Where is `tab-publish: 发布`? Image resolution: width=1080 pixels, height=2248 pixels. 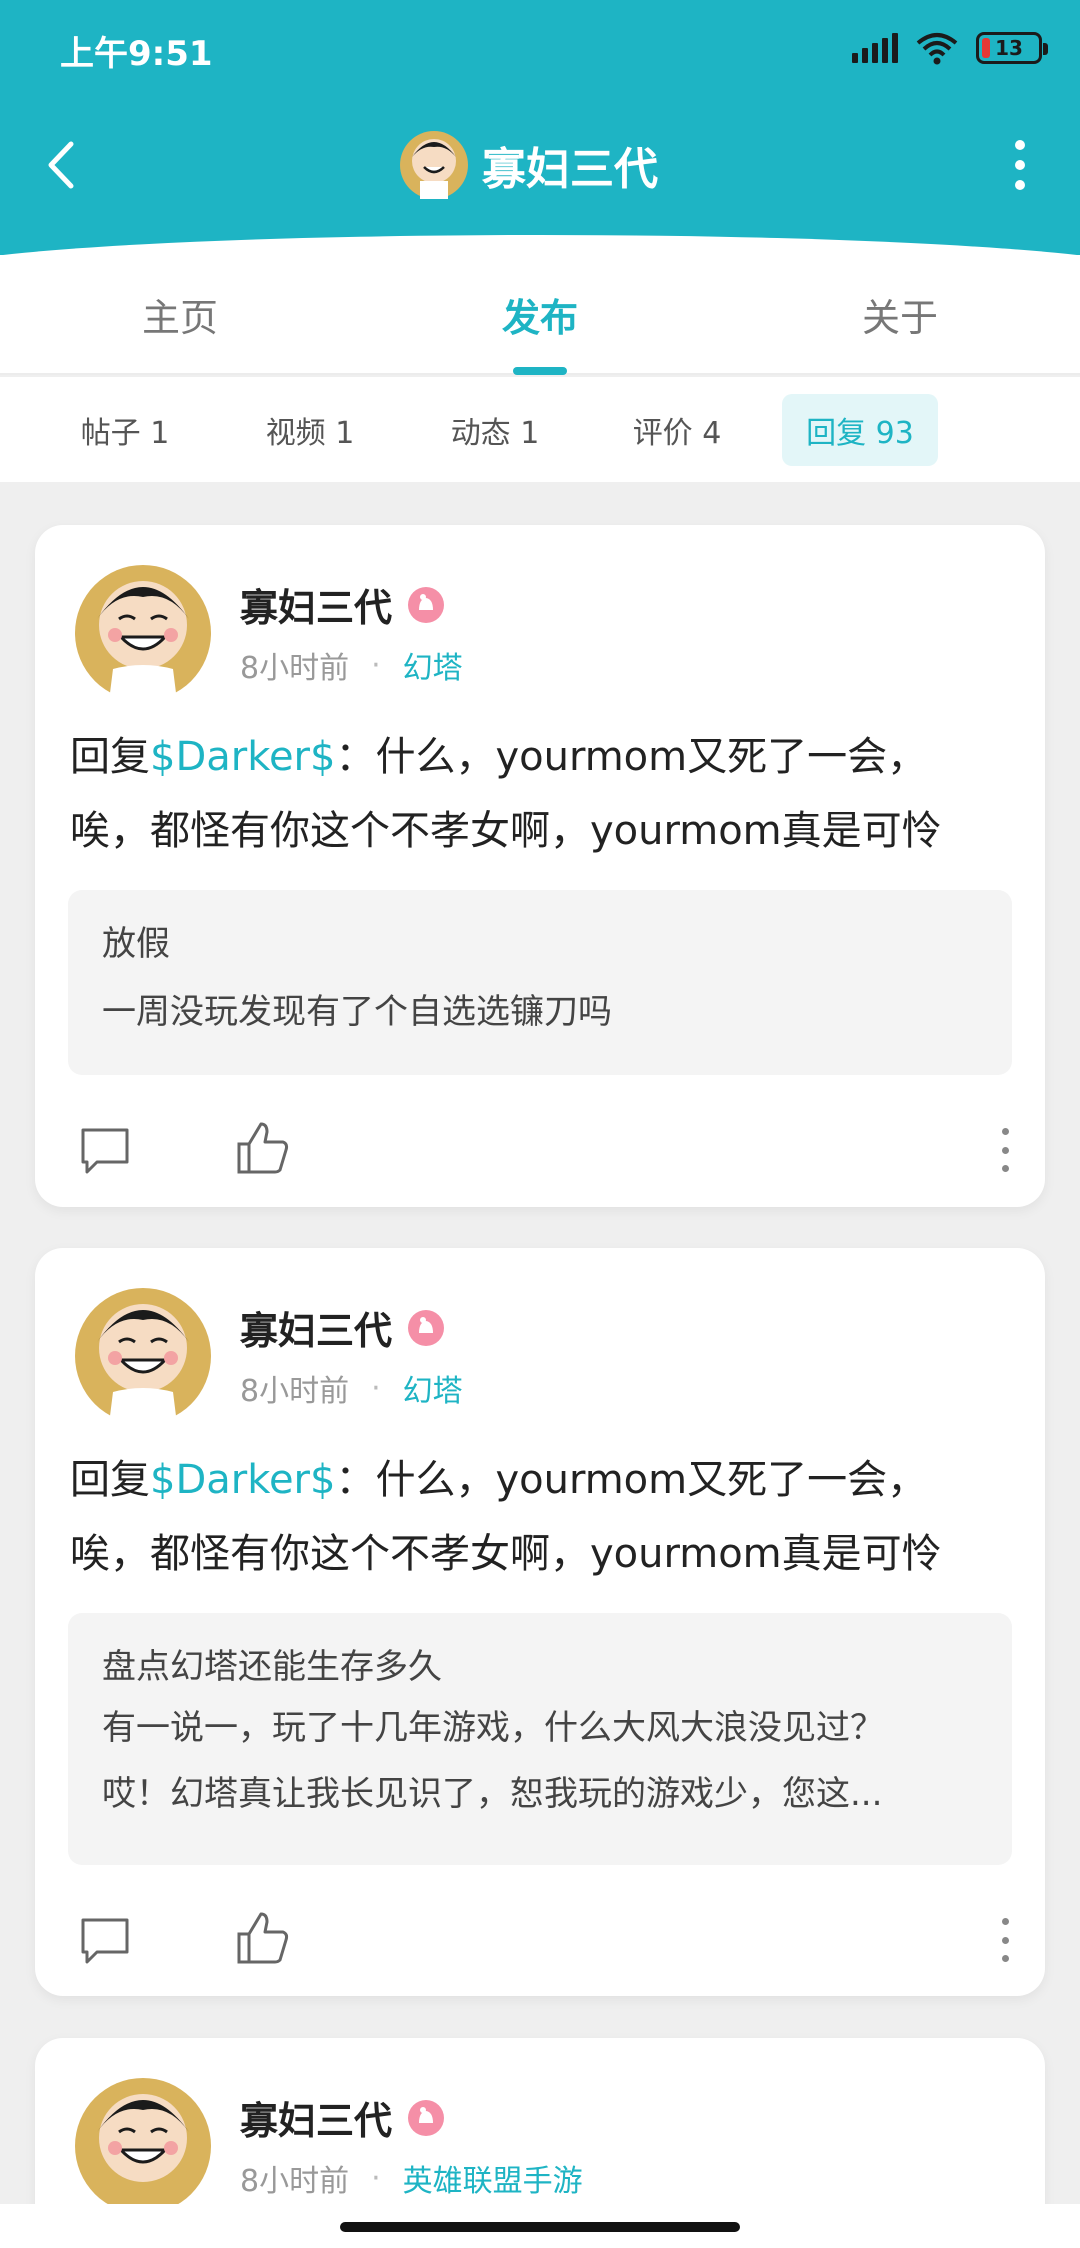
tab-publish: 发布 is located at coordinates (540, 314).